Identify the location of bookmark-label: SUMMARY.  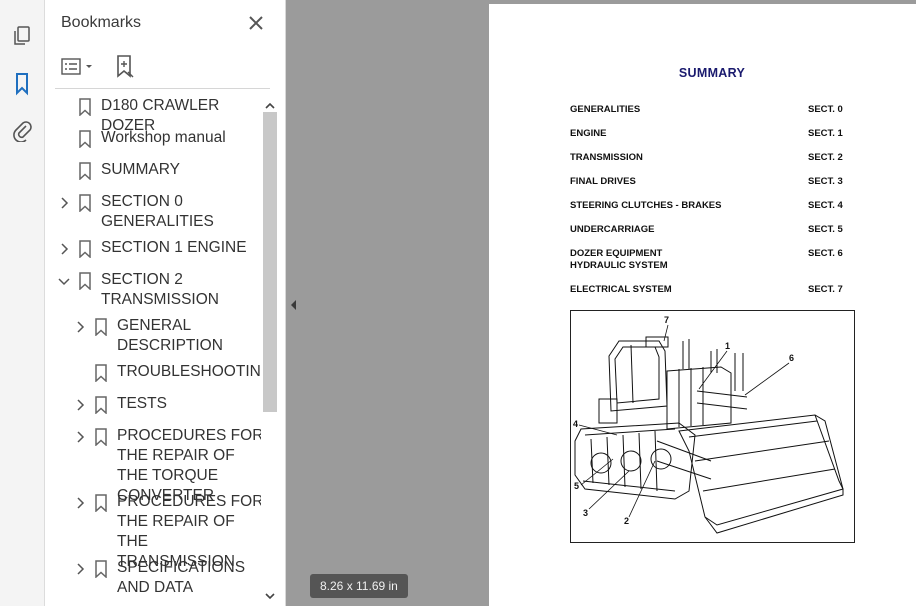
(140, 169).